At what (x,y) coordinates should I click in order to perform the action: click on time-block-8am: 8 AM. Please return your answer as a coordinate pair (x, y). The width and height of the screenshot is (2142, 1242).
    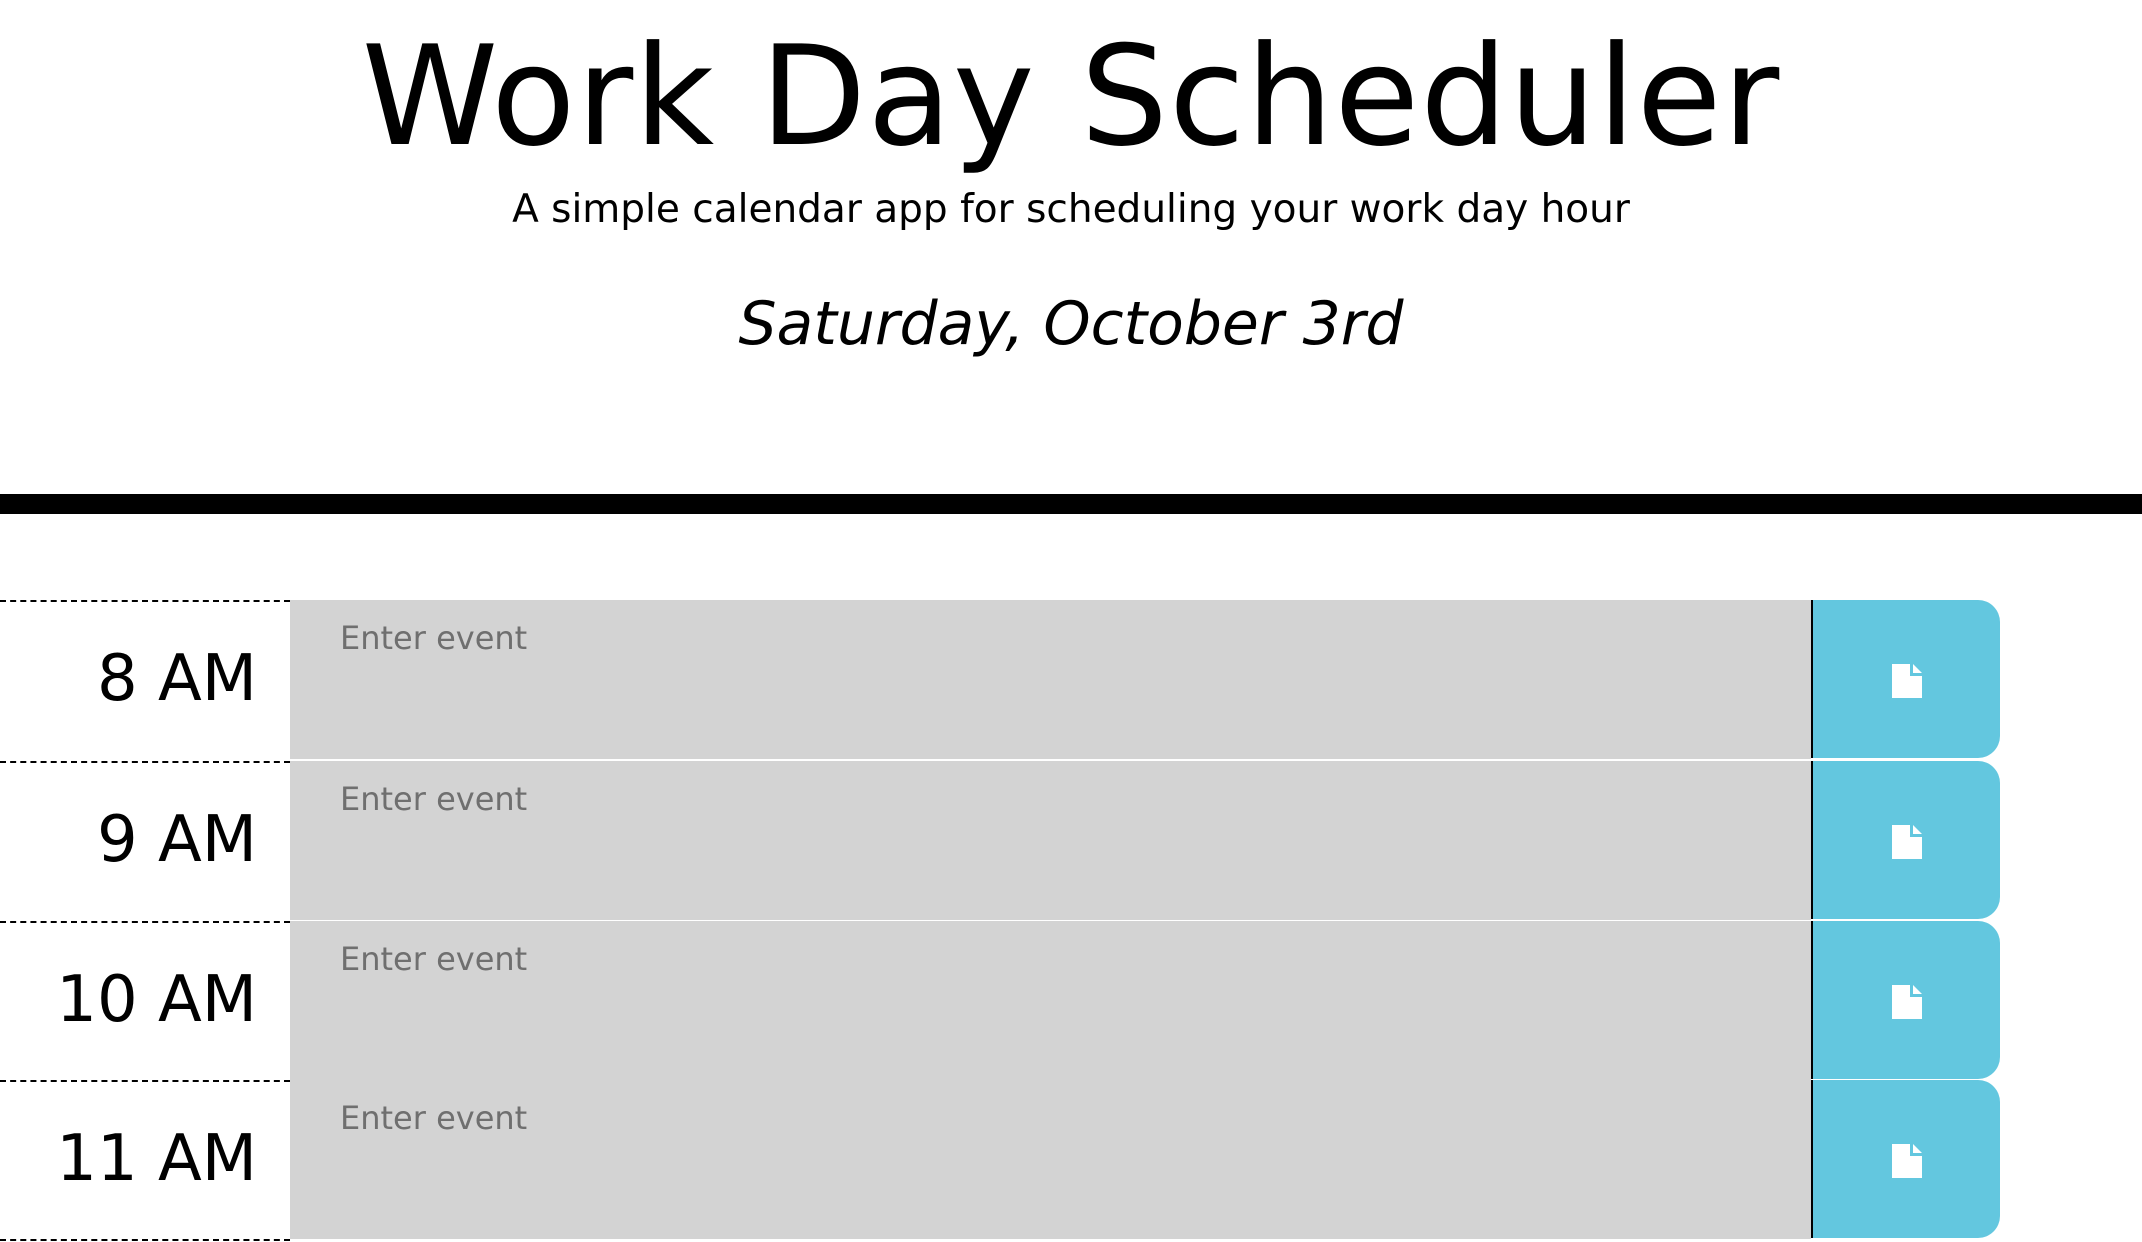
    Looking at the image, I should click on (1071, 680).